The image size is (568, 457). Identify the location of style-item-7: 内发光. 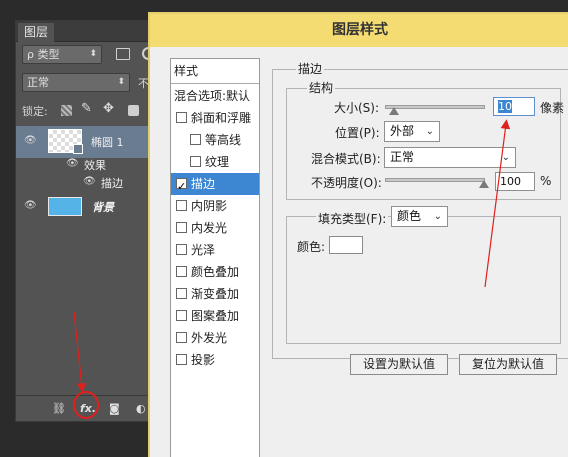
(215, 228).